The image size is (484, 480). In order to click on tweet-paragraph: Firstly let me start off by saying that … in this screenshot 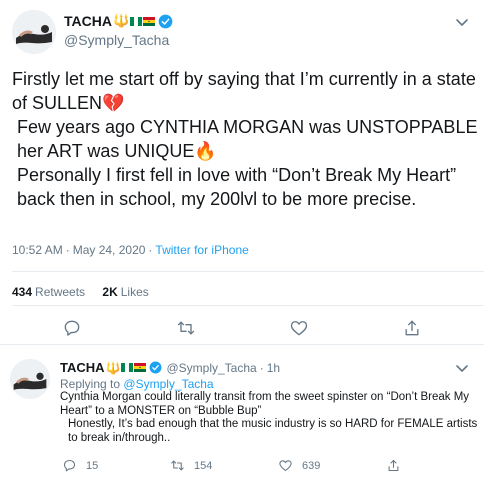, I will do `click(244, 91)`.